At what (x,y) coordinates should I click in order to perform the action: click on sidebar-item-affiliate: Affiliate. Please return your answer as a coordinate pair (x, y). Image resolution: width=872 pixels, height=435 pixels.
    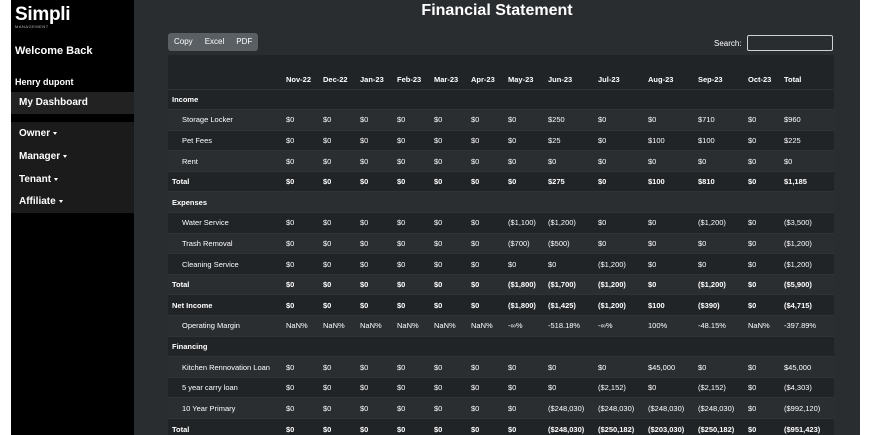
    Looking at the image, I should click on (41, 201).